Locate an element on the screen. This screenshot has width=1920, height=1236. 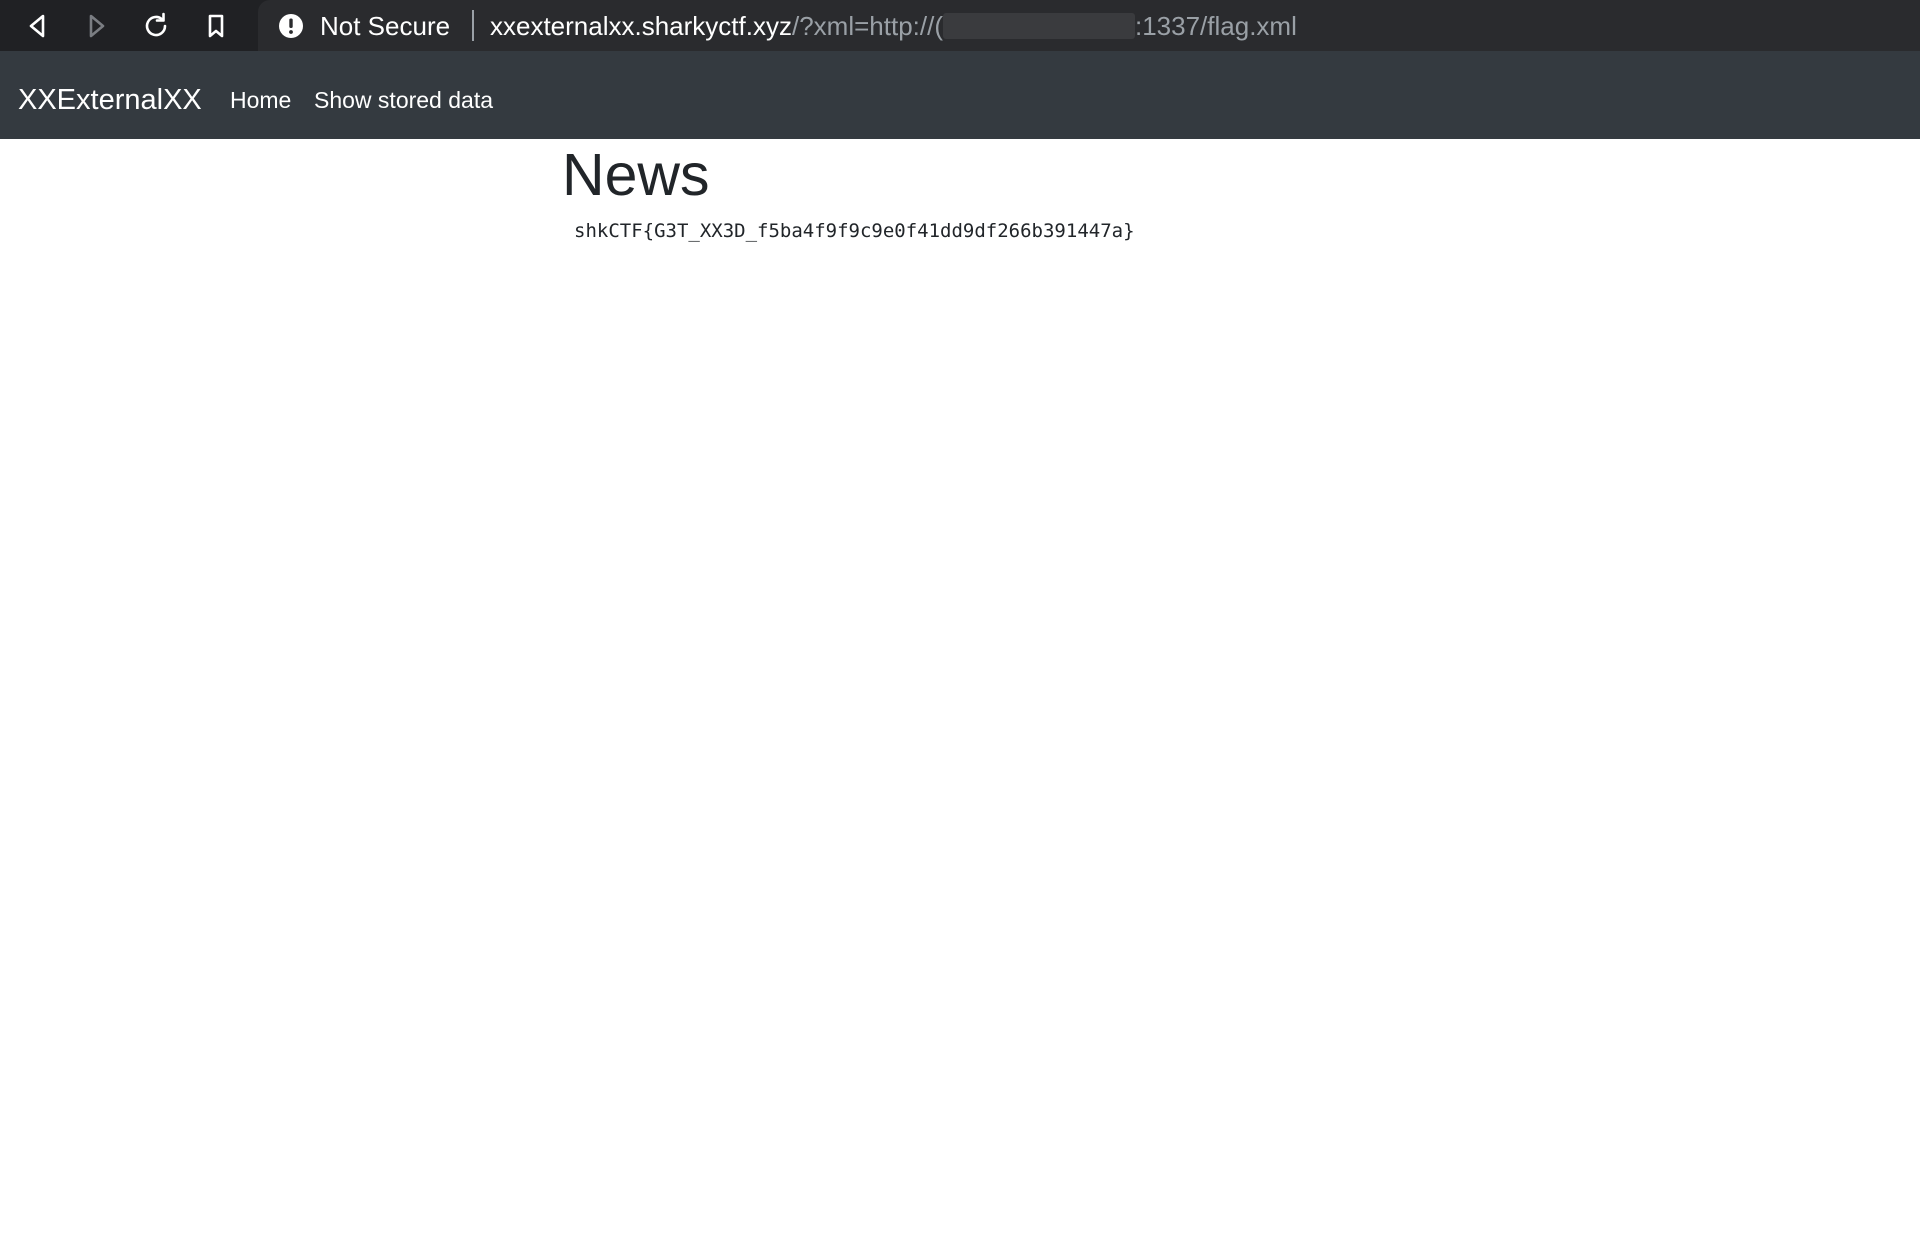
forward-button is located at coordinates (96, 26).